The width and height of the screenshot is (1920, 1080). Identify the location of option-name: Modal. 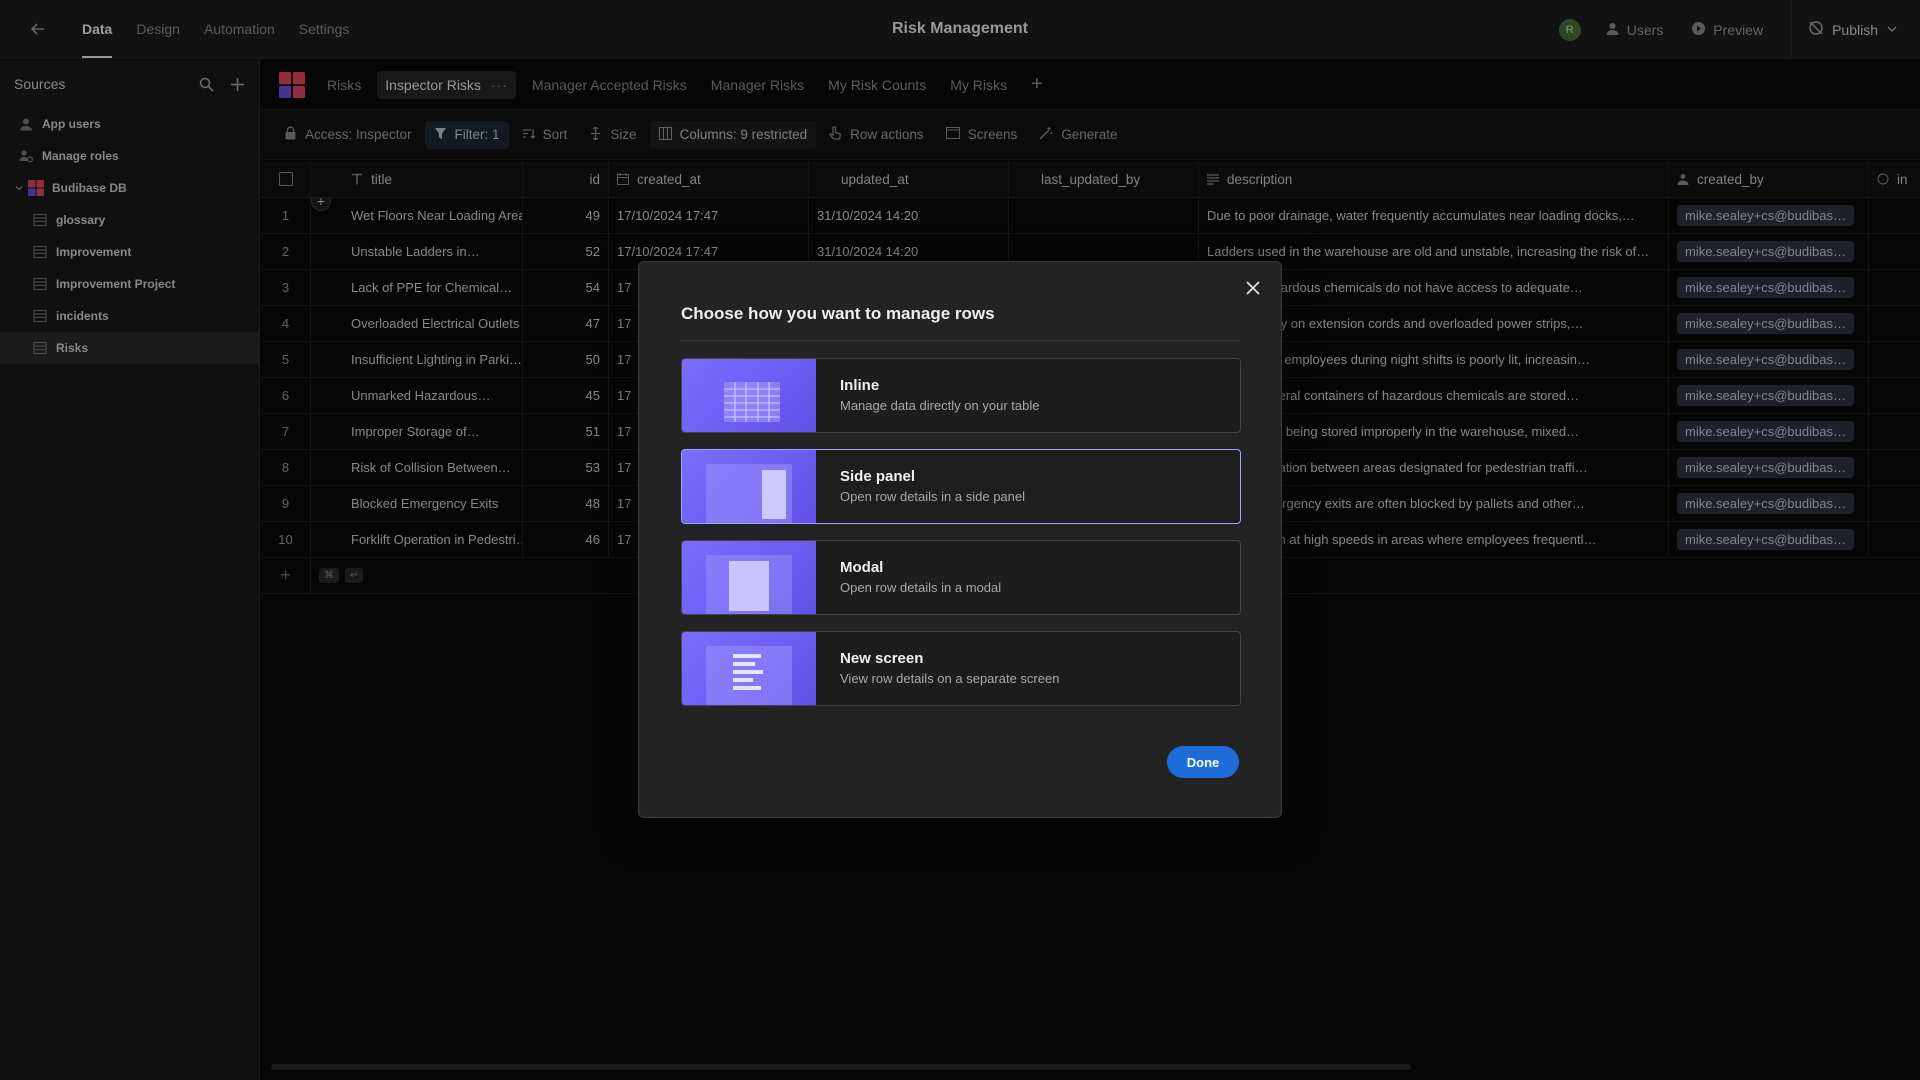
(862, 567).